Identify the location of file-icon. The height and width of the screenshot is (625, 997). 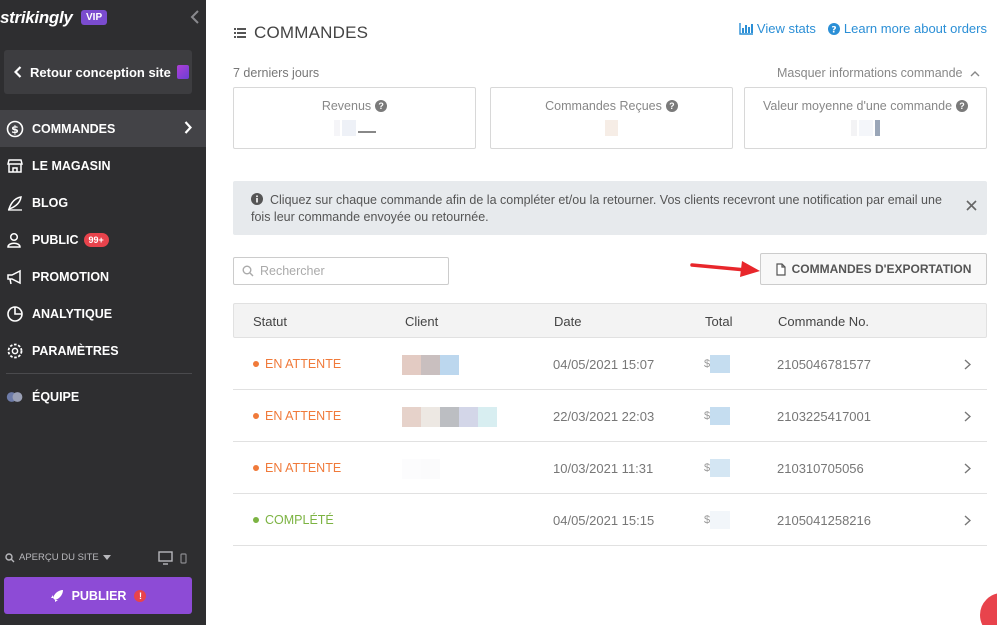
(781, 269).